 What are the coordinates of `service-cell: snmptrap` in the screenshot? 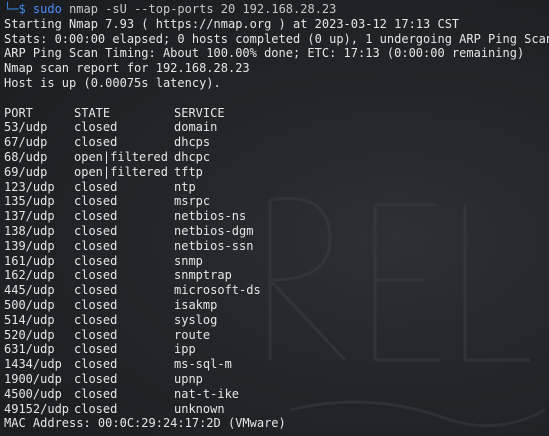 It's located at (203, 275).